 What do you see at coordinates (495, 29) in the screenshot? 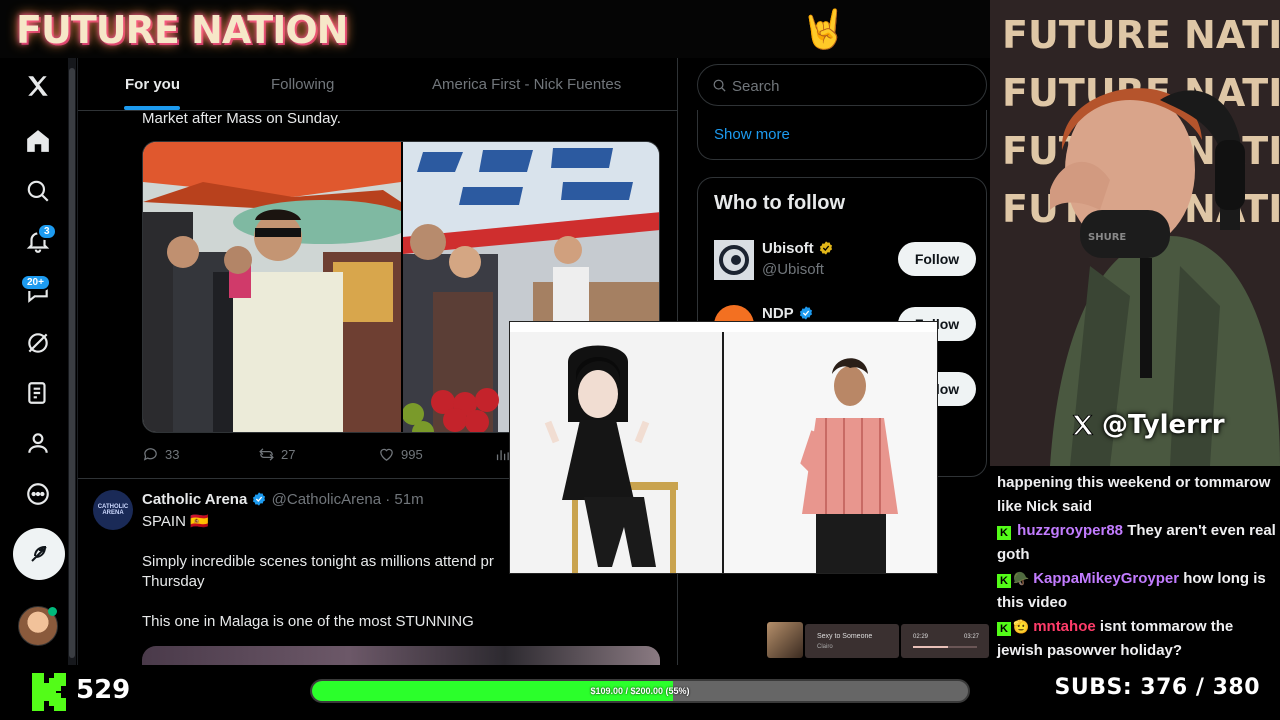
I see `stream-header: FUTURE NATION 🤘` at bounding box center [495, 29].